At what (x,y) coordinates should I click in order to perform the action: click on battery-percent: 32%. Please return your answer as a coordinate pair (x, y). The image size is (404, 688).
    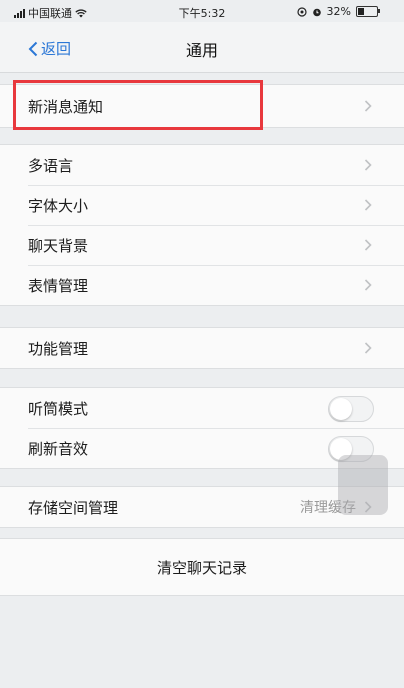
    Looking at the image, I should click on (338, 11).